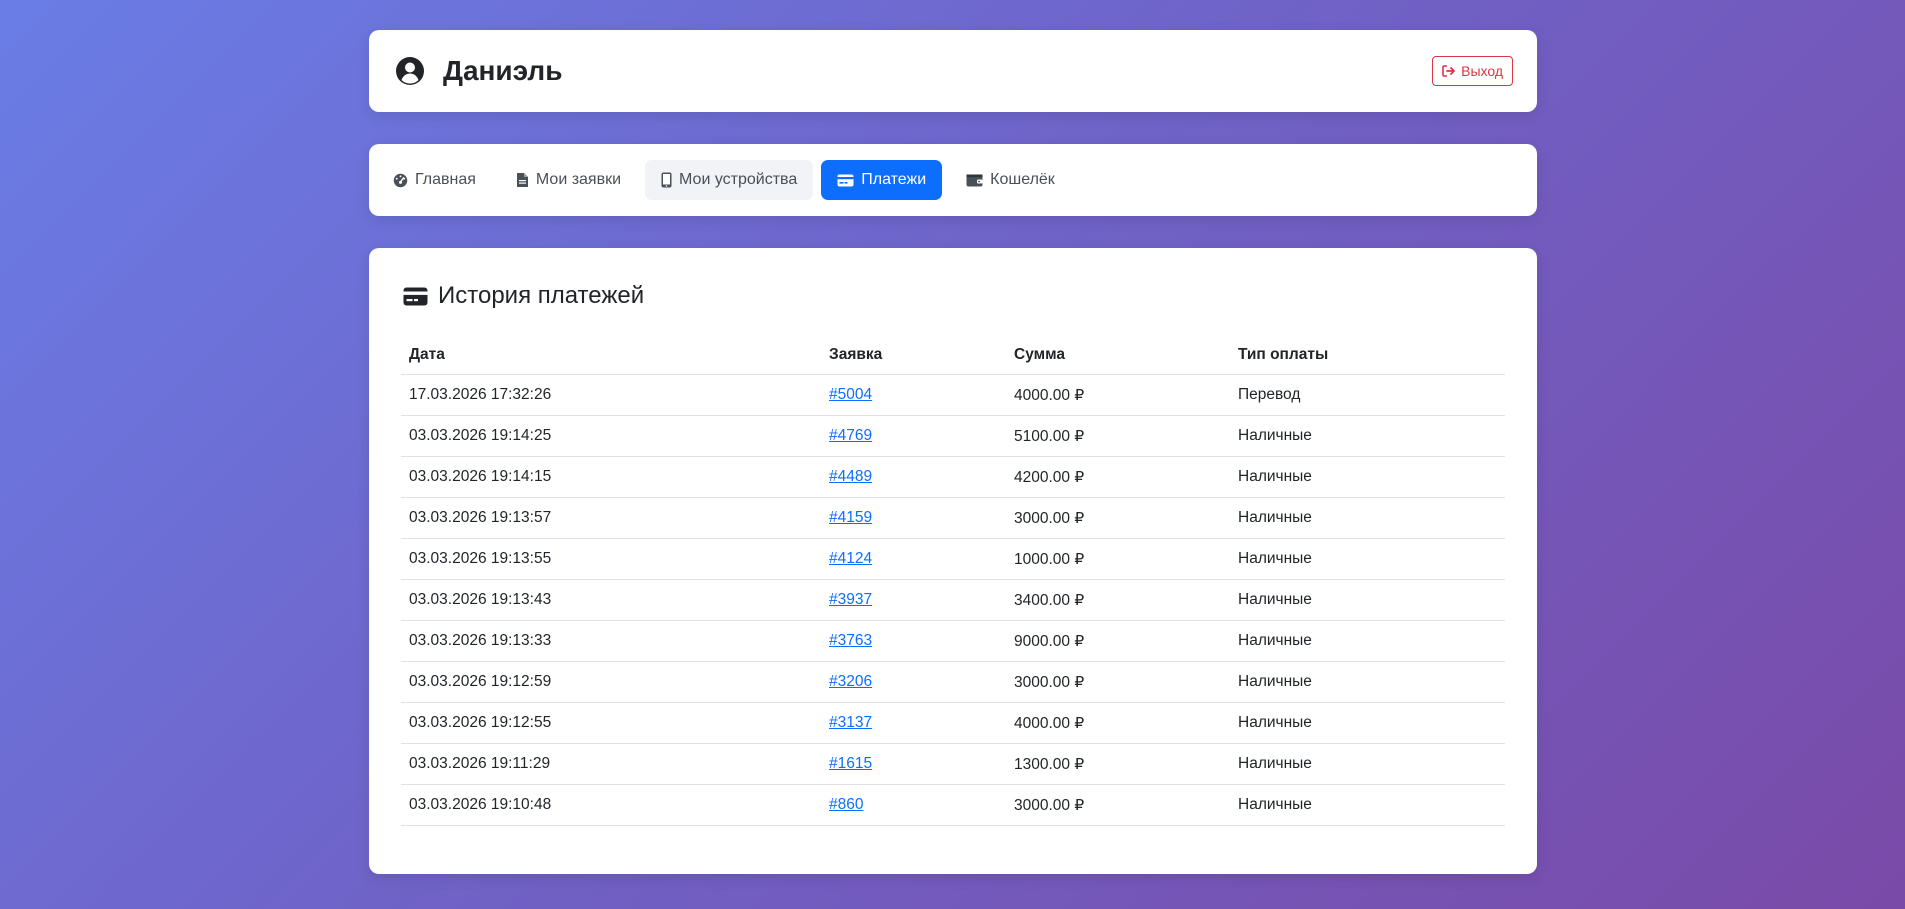  I want to click on payment-amount: 5100.00 ₽, so click(1118, 436).